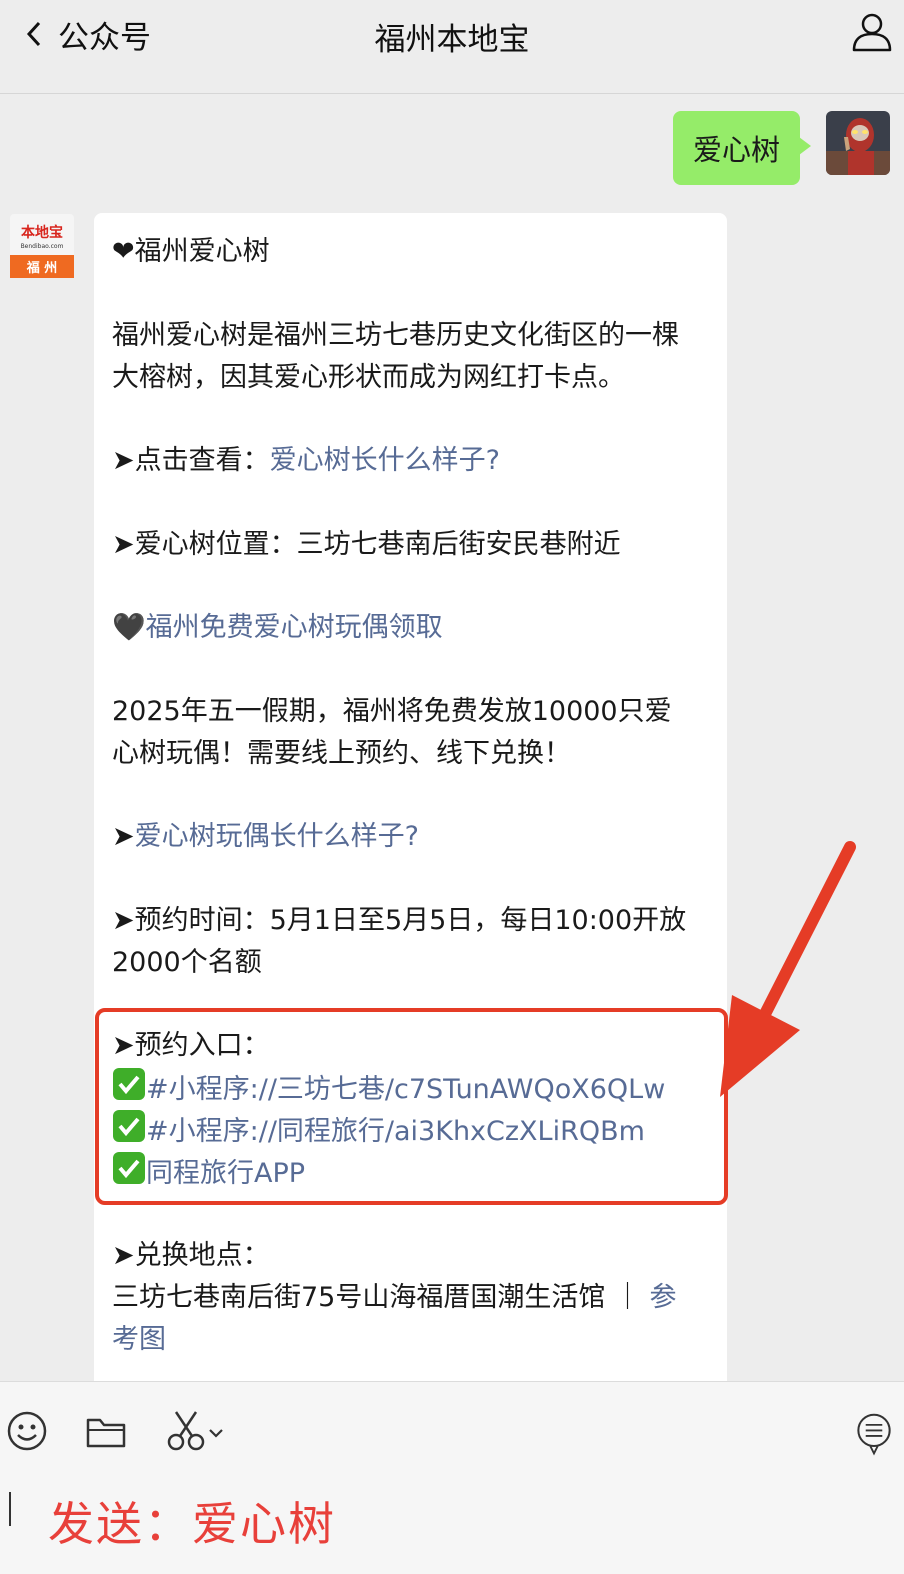 Image resolution: width=904 pixels, height=1574 pixels. I want to click on message-input: 发送：爱心树, so click(192, 1521).